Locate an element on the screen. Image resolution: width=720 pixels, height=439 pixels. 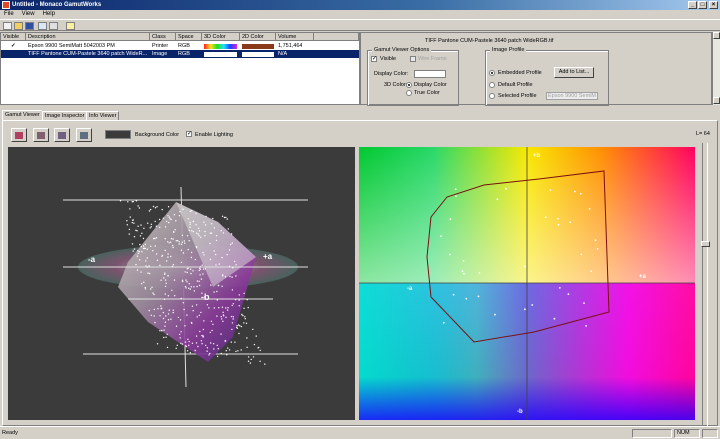
view-solid-icon is located at coordinates (19, 135).